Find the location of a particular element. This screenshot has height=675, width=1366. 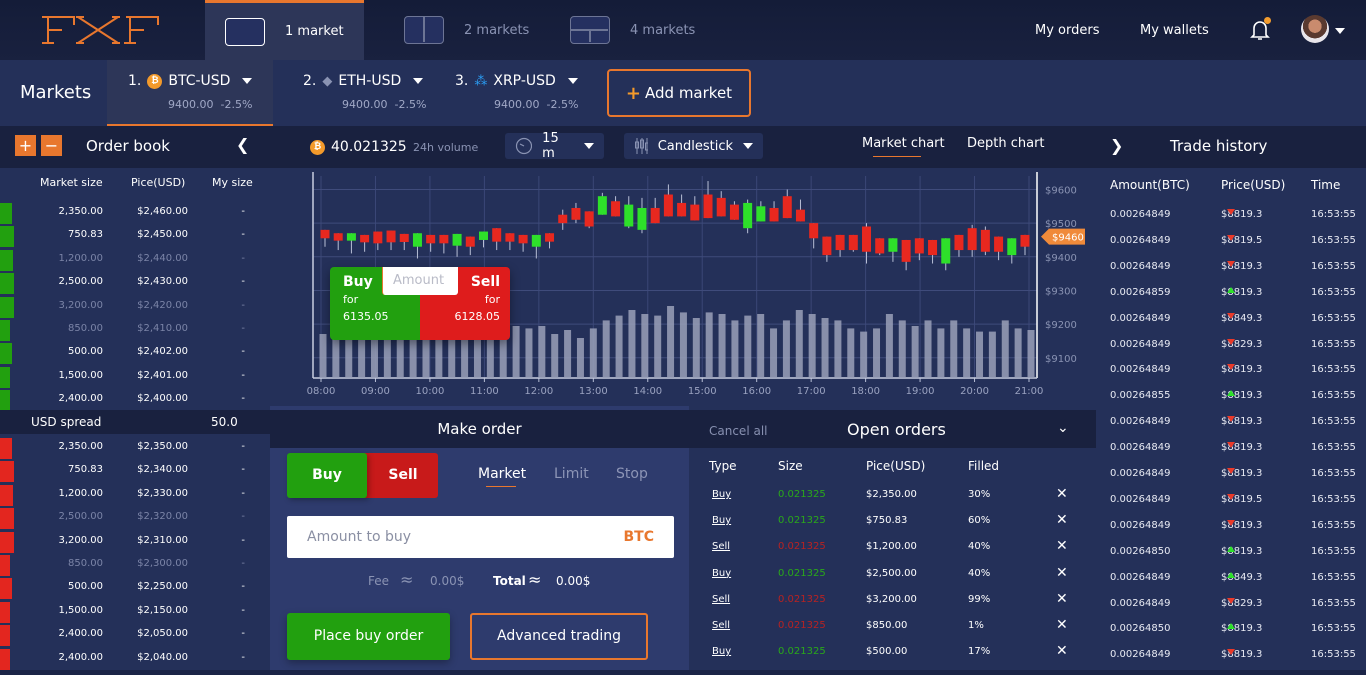

market-size: 1,200.00 is located at coordinates (80, 493).